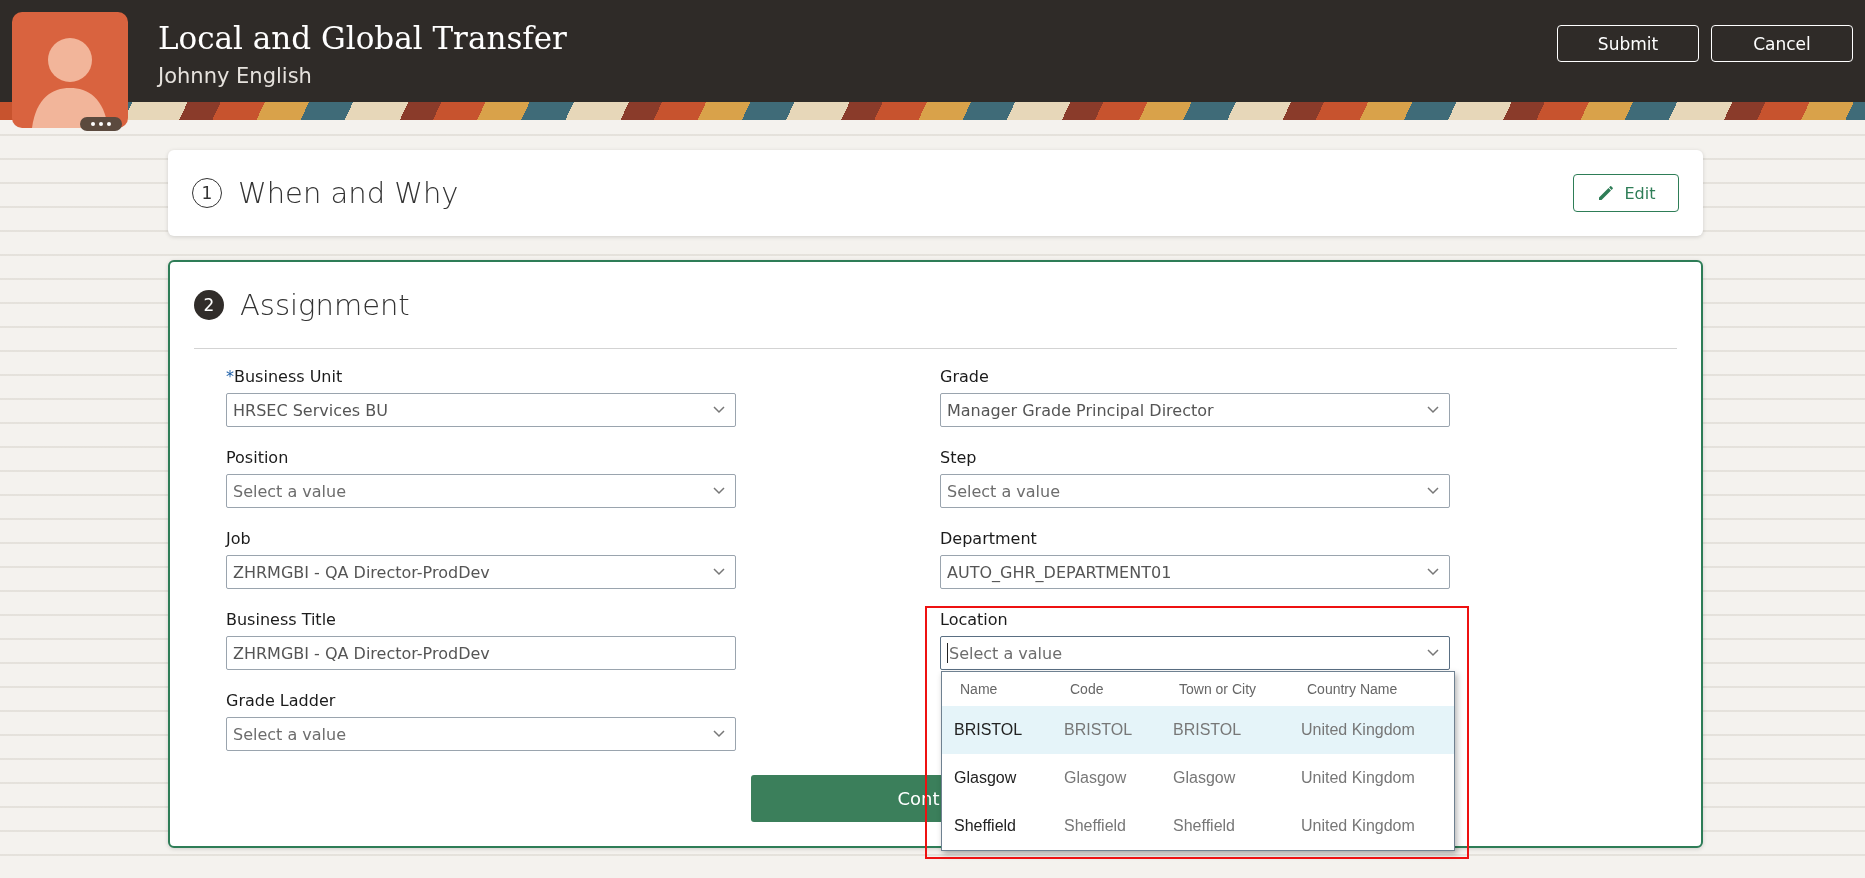 The image size is (1865, 878). I want to click on section-title: When and Why, so click(349, 193).